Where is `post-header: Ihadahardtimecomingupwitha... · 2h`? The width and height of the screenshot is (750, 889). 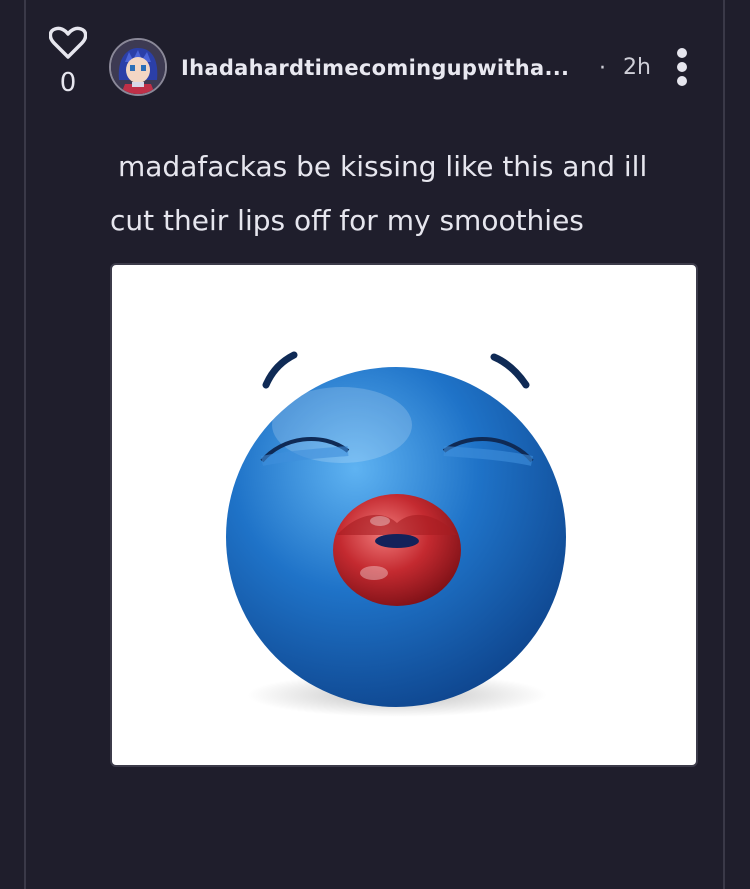 post-header: Ihadahardtimecomingupwitha... · 2h is located at coordinates (409, 69).